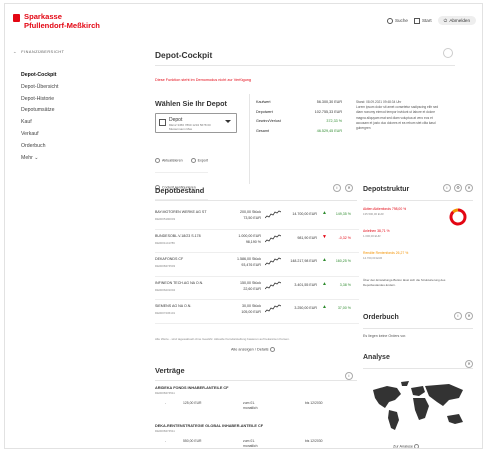 Image resolution: width=487 pixels, height=452 pixels. What do you see at coordinates (165, 219) in the screenshot?
I see `holding-isin: DE0005190003` at bounding box center [165, 219].